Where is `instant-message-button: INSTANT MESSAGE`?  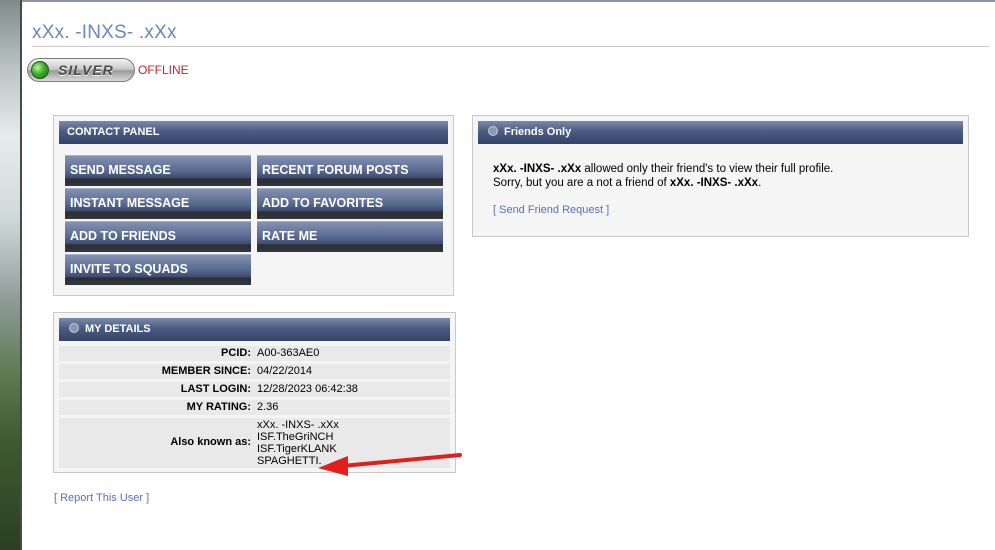 instant-message-button: INSTANT MESSAGE is located at coordinates (158, 203).